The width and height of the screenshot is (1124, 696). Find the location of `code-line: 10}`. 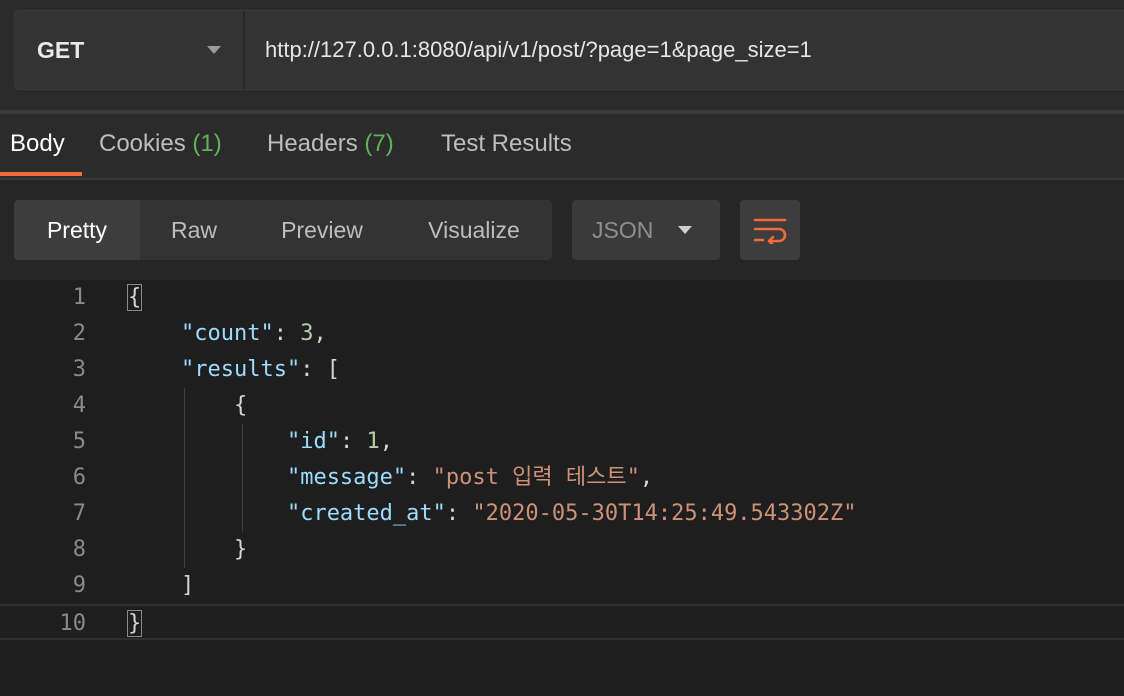

code-line: 10} is located at coordinates (562, 622).